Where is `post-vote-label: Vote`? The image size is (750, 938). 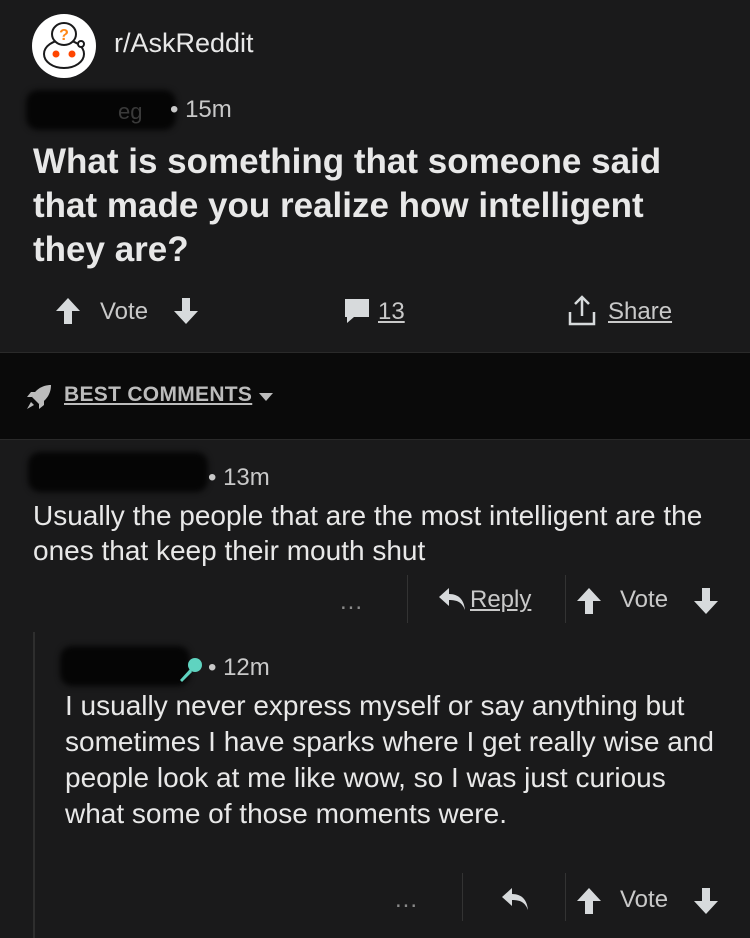 post-vote-label: Vote is located at coordinates (124, 311).